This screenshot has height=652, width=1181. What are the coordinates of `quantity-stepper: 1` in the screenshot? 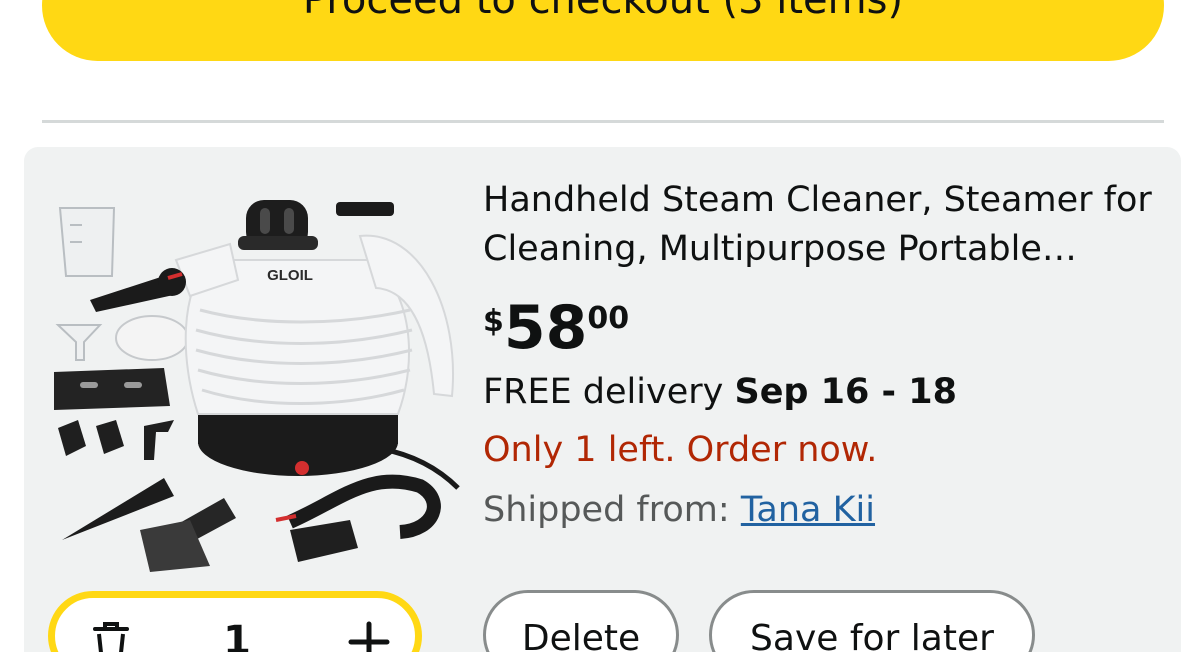 It's located at (235, 621).